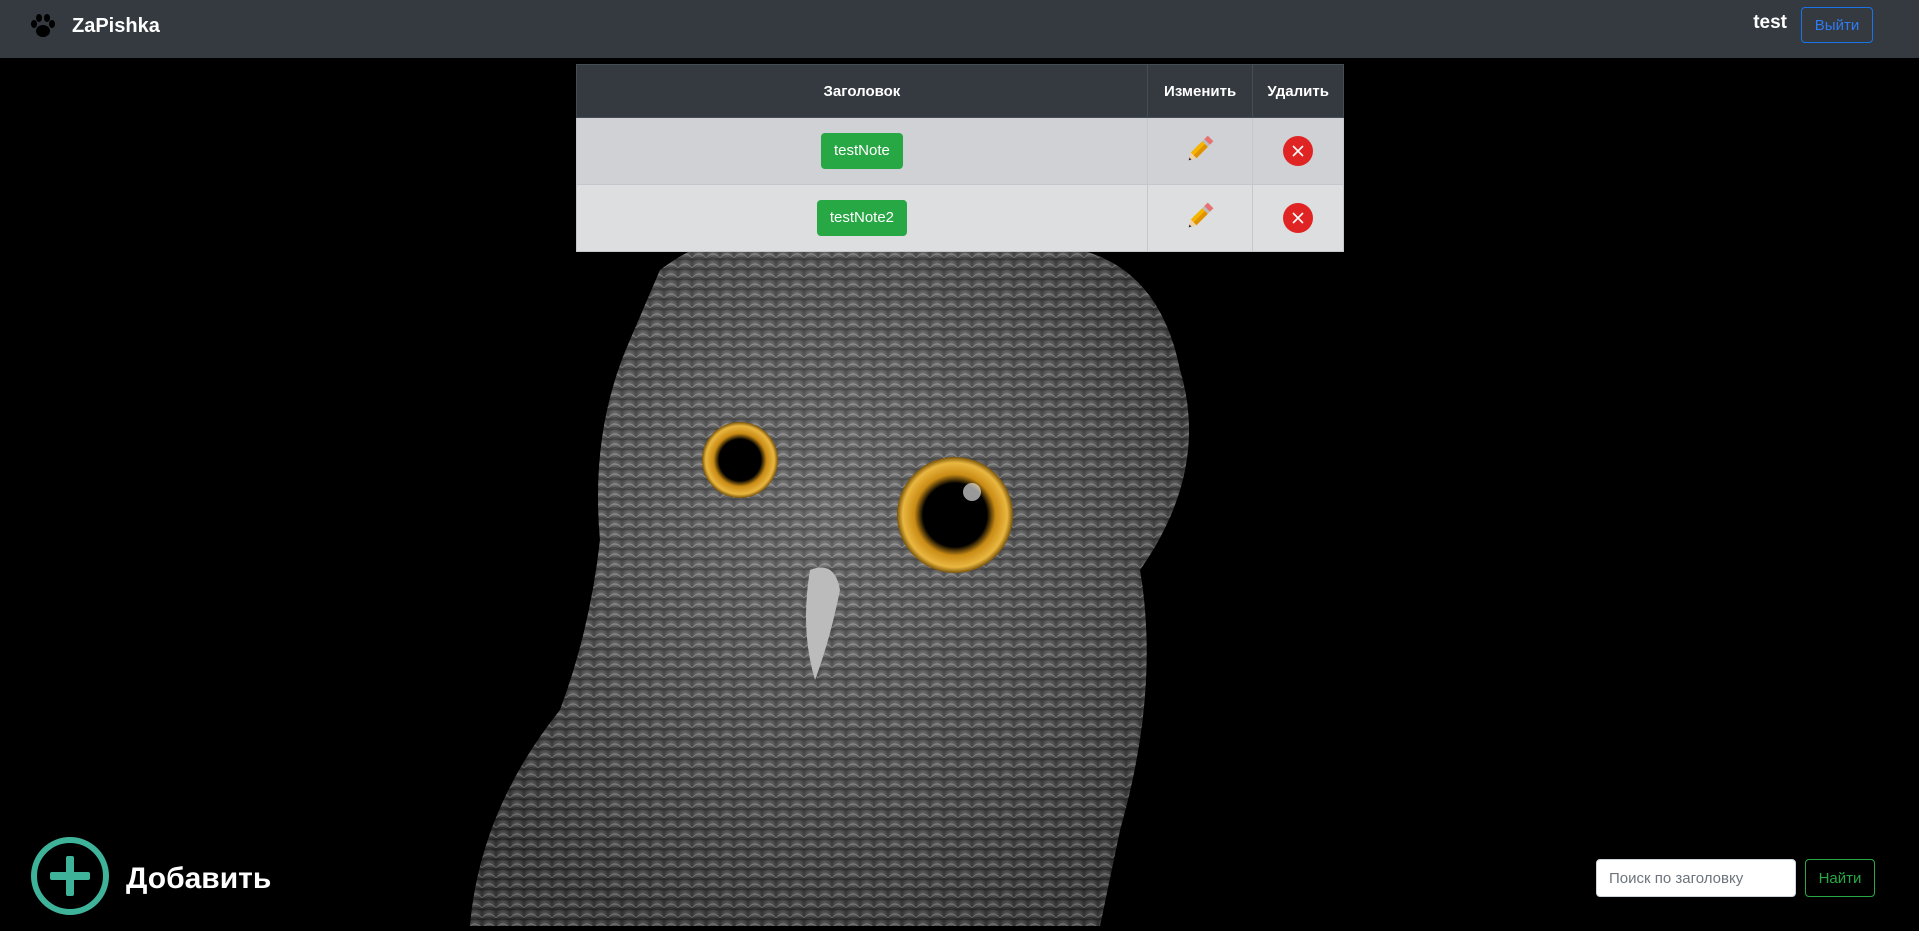  I want to click on title-cell: testNote, so click(862, 151).